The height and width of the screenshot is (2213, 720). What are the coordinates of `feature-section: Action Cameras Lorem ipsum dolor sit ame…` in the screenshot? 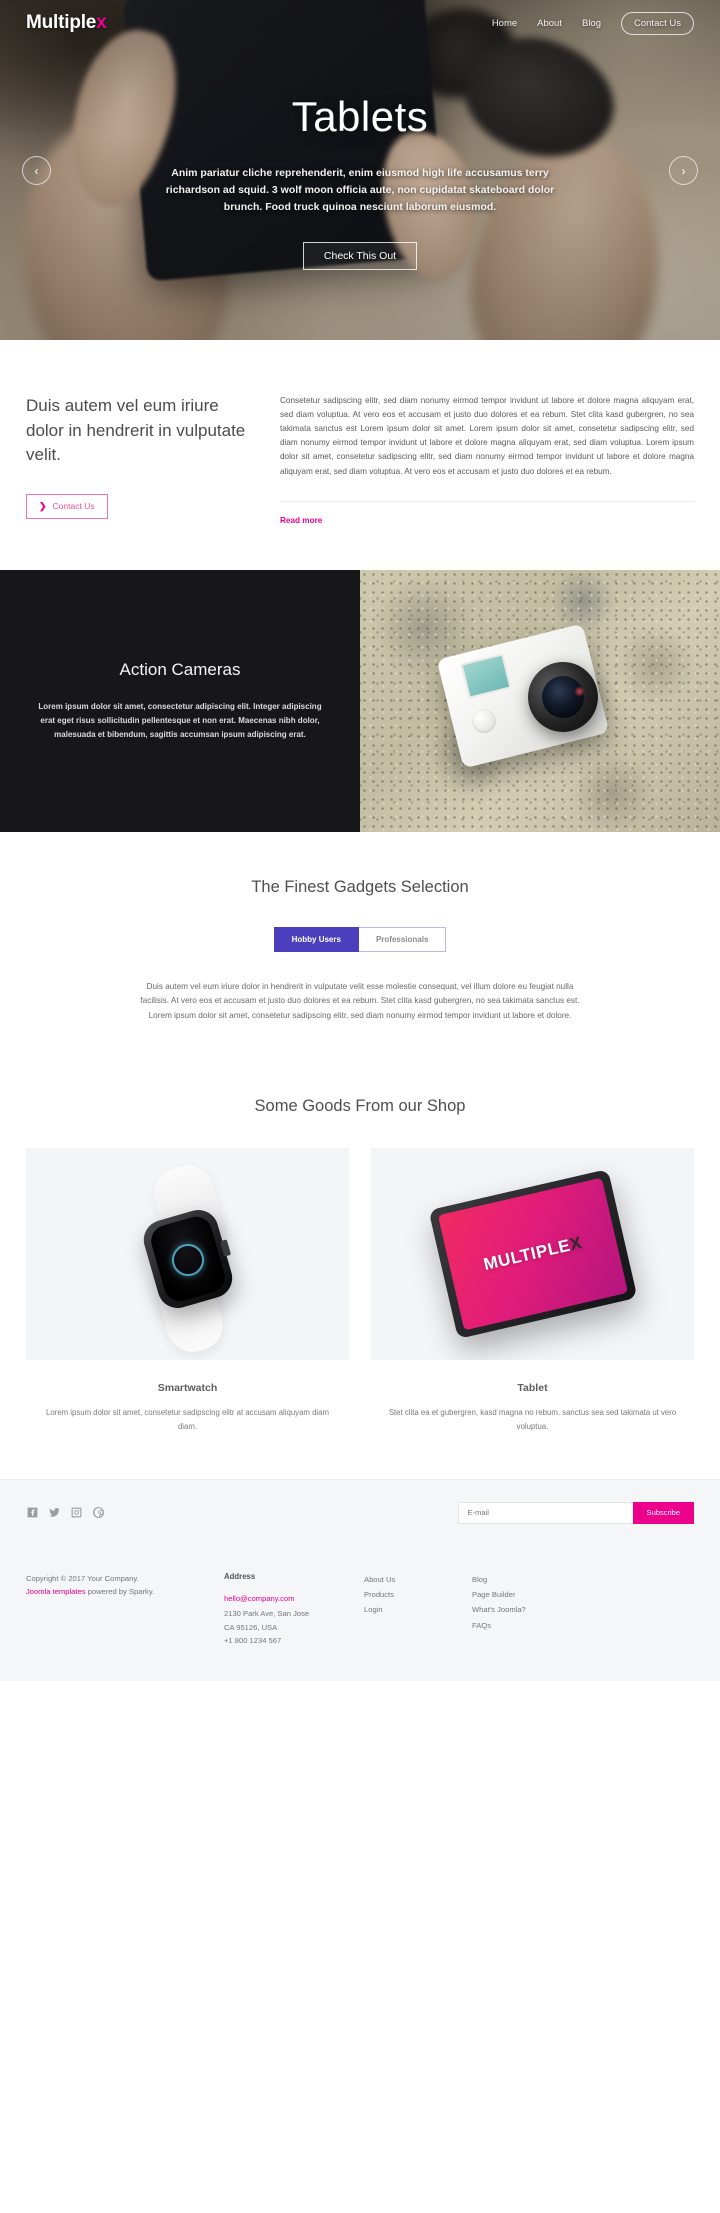 It's located at (360, 700).